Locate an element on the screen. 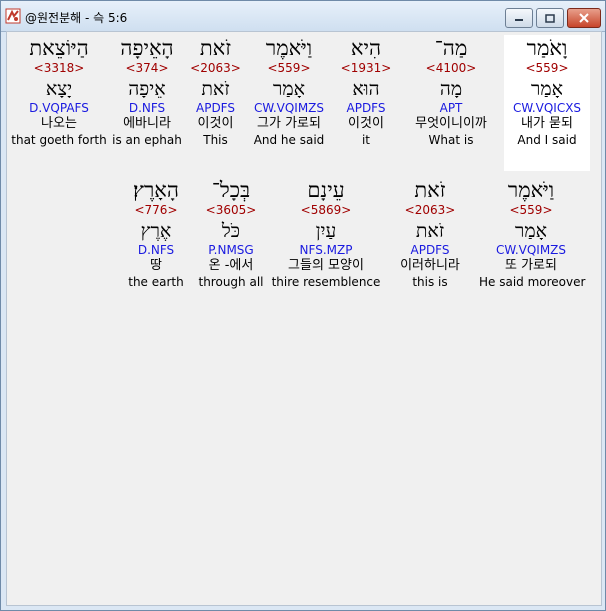  word-cell: הִיא <1931> הוּא APDFS 이것이 it is located at coordinates (366, 103).